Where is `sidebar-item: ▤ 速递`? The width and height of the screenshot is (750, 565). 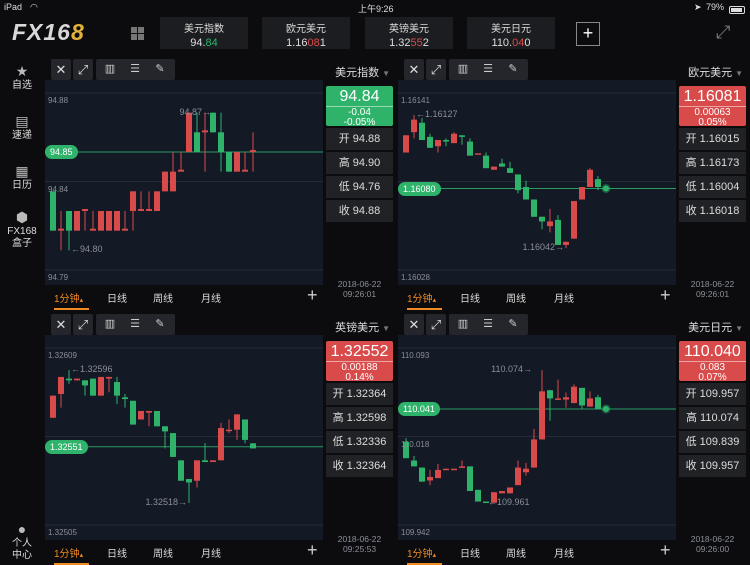
sidebar-item: ▤ 速递 is located at coordinates (22, 127).